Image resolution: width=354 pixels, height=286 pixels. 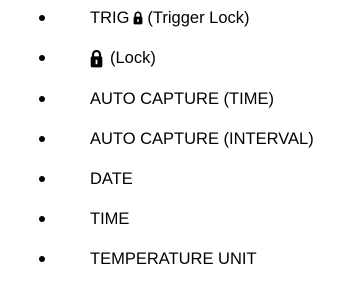 I want to click on item-suffix: (Lock), so click(x=133, y=58).